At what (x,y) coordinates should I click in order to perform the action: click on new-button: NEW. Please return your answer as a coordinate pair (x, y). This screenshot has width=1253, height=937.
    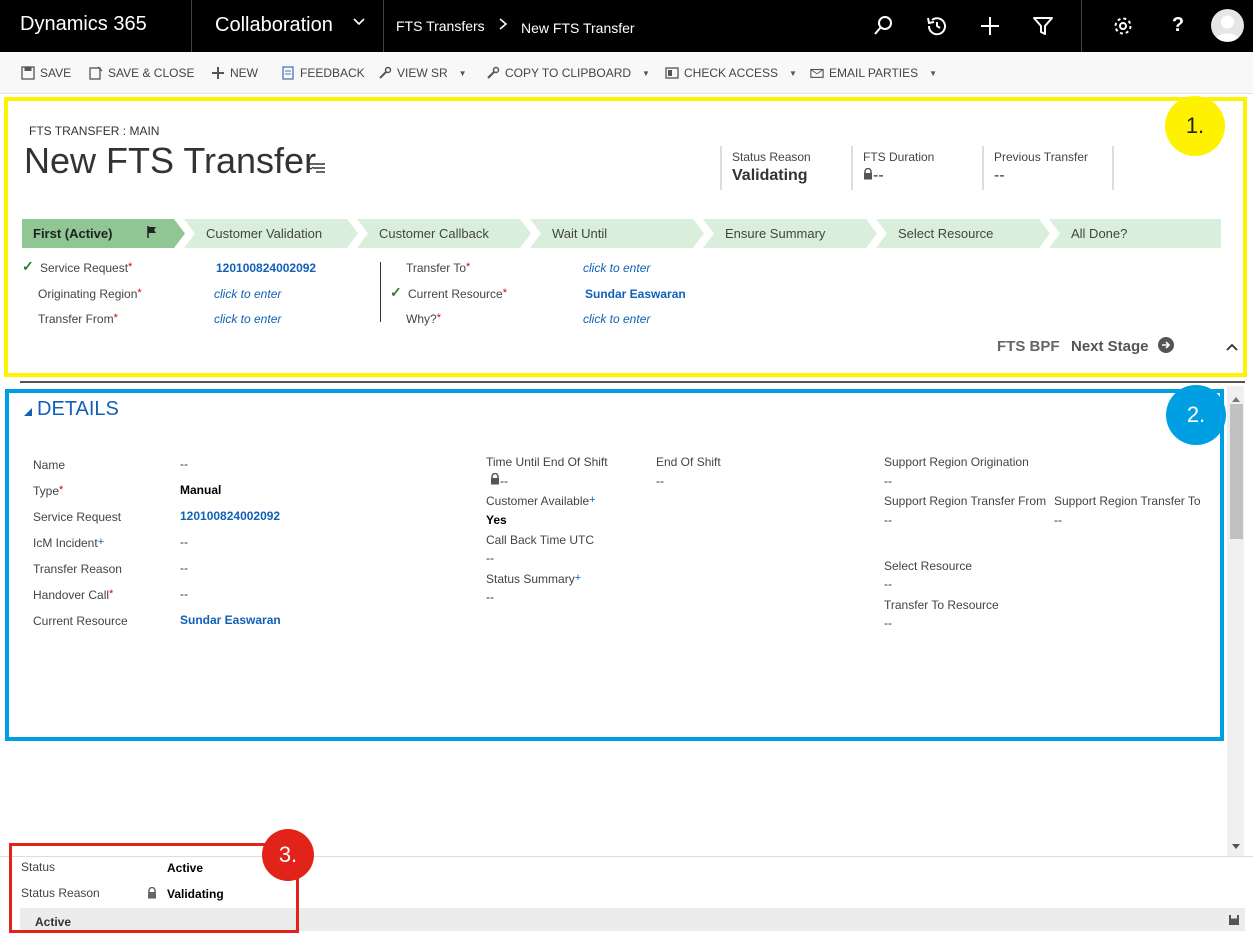
    Looking at the image, I should click on (234, 73).